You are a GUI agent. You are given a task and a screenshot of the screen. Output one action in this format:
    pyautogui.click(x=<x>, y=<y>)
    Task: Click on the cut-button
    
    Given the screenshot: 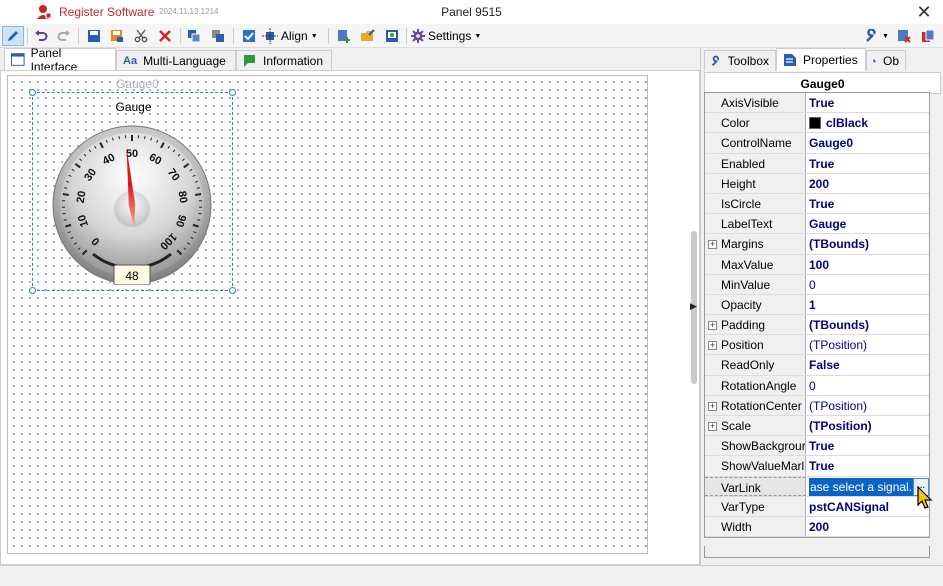 What is the action you would take?
    pyautogui.click(x=141, y=36)
    